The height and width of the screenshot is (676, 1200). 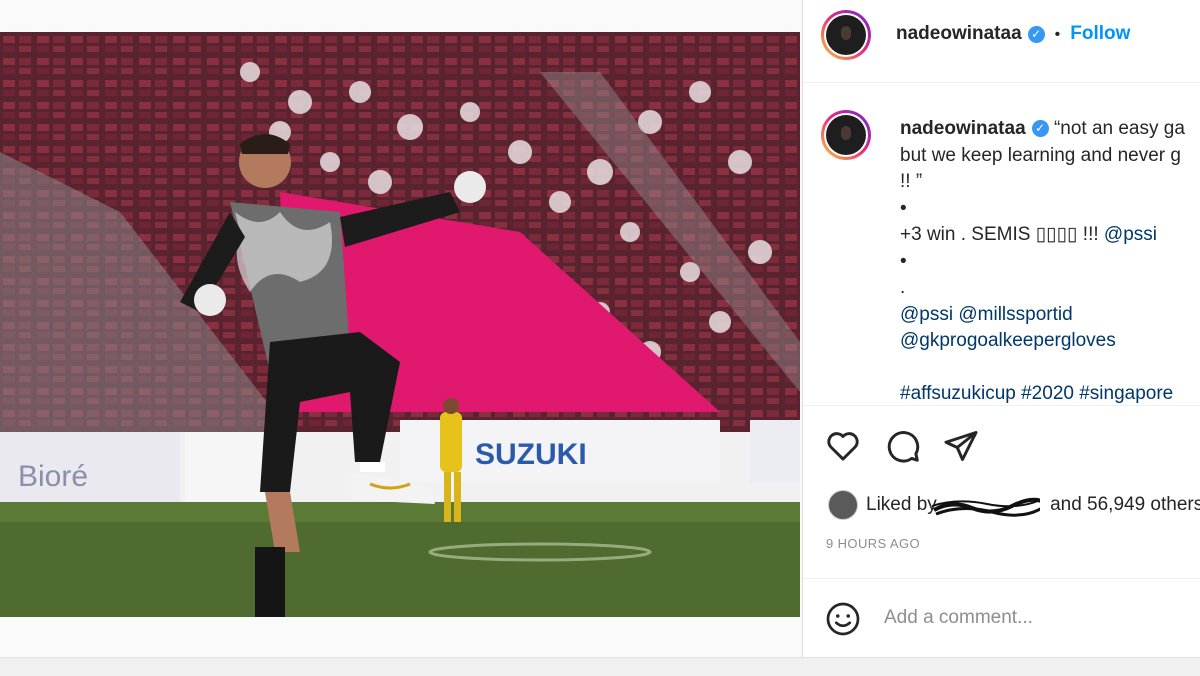 What do you see at coordinates (843, 619) in the screenshot?
I see `emoji-icon` at bounding box center [843, 619].